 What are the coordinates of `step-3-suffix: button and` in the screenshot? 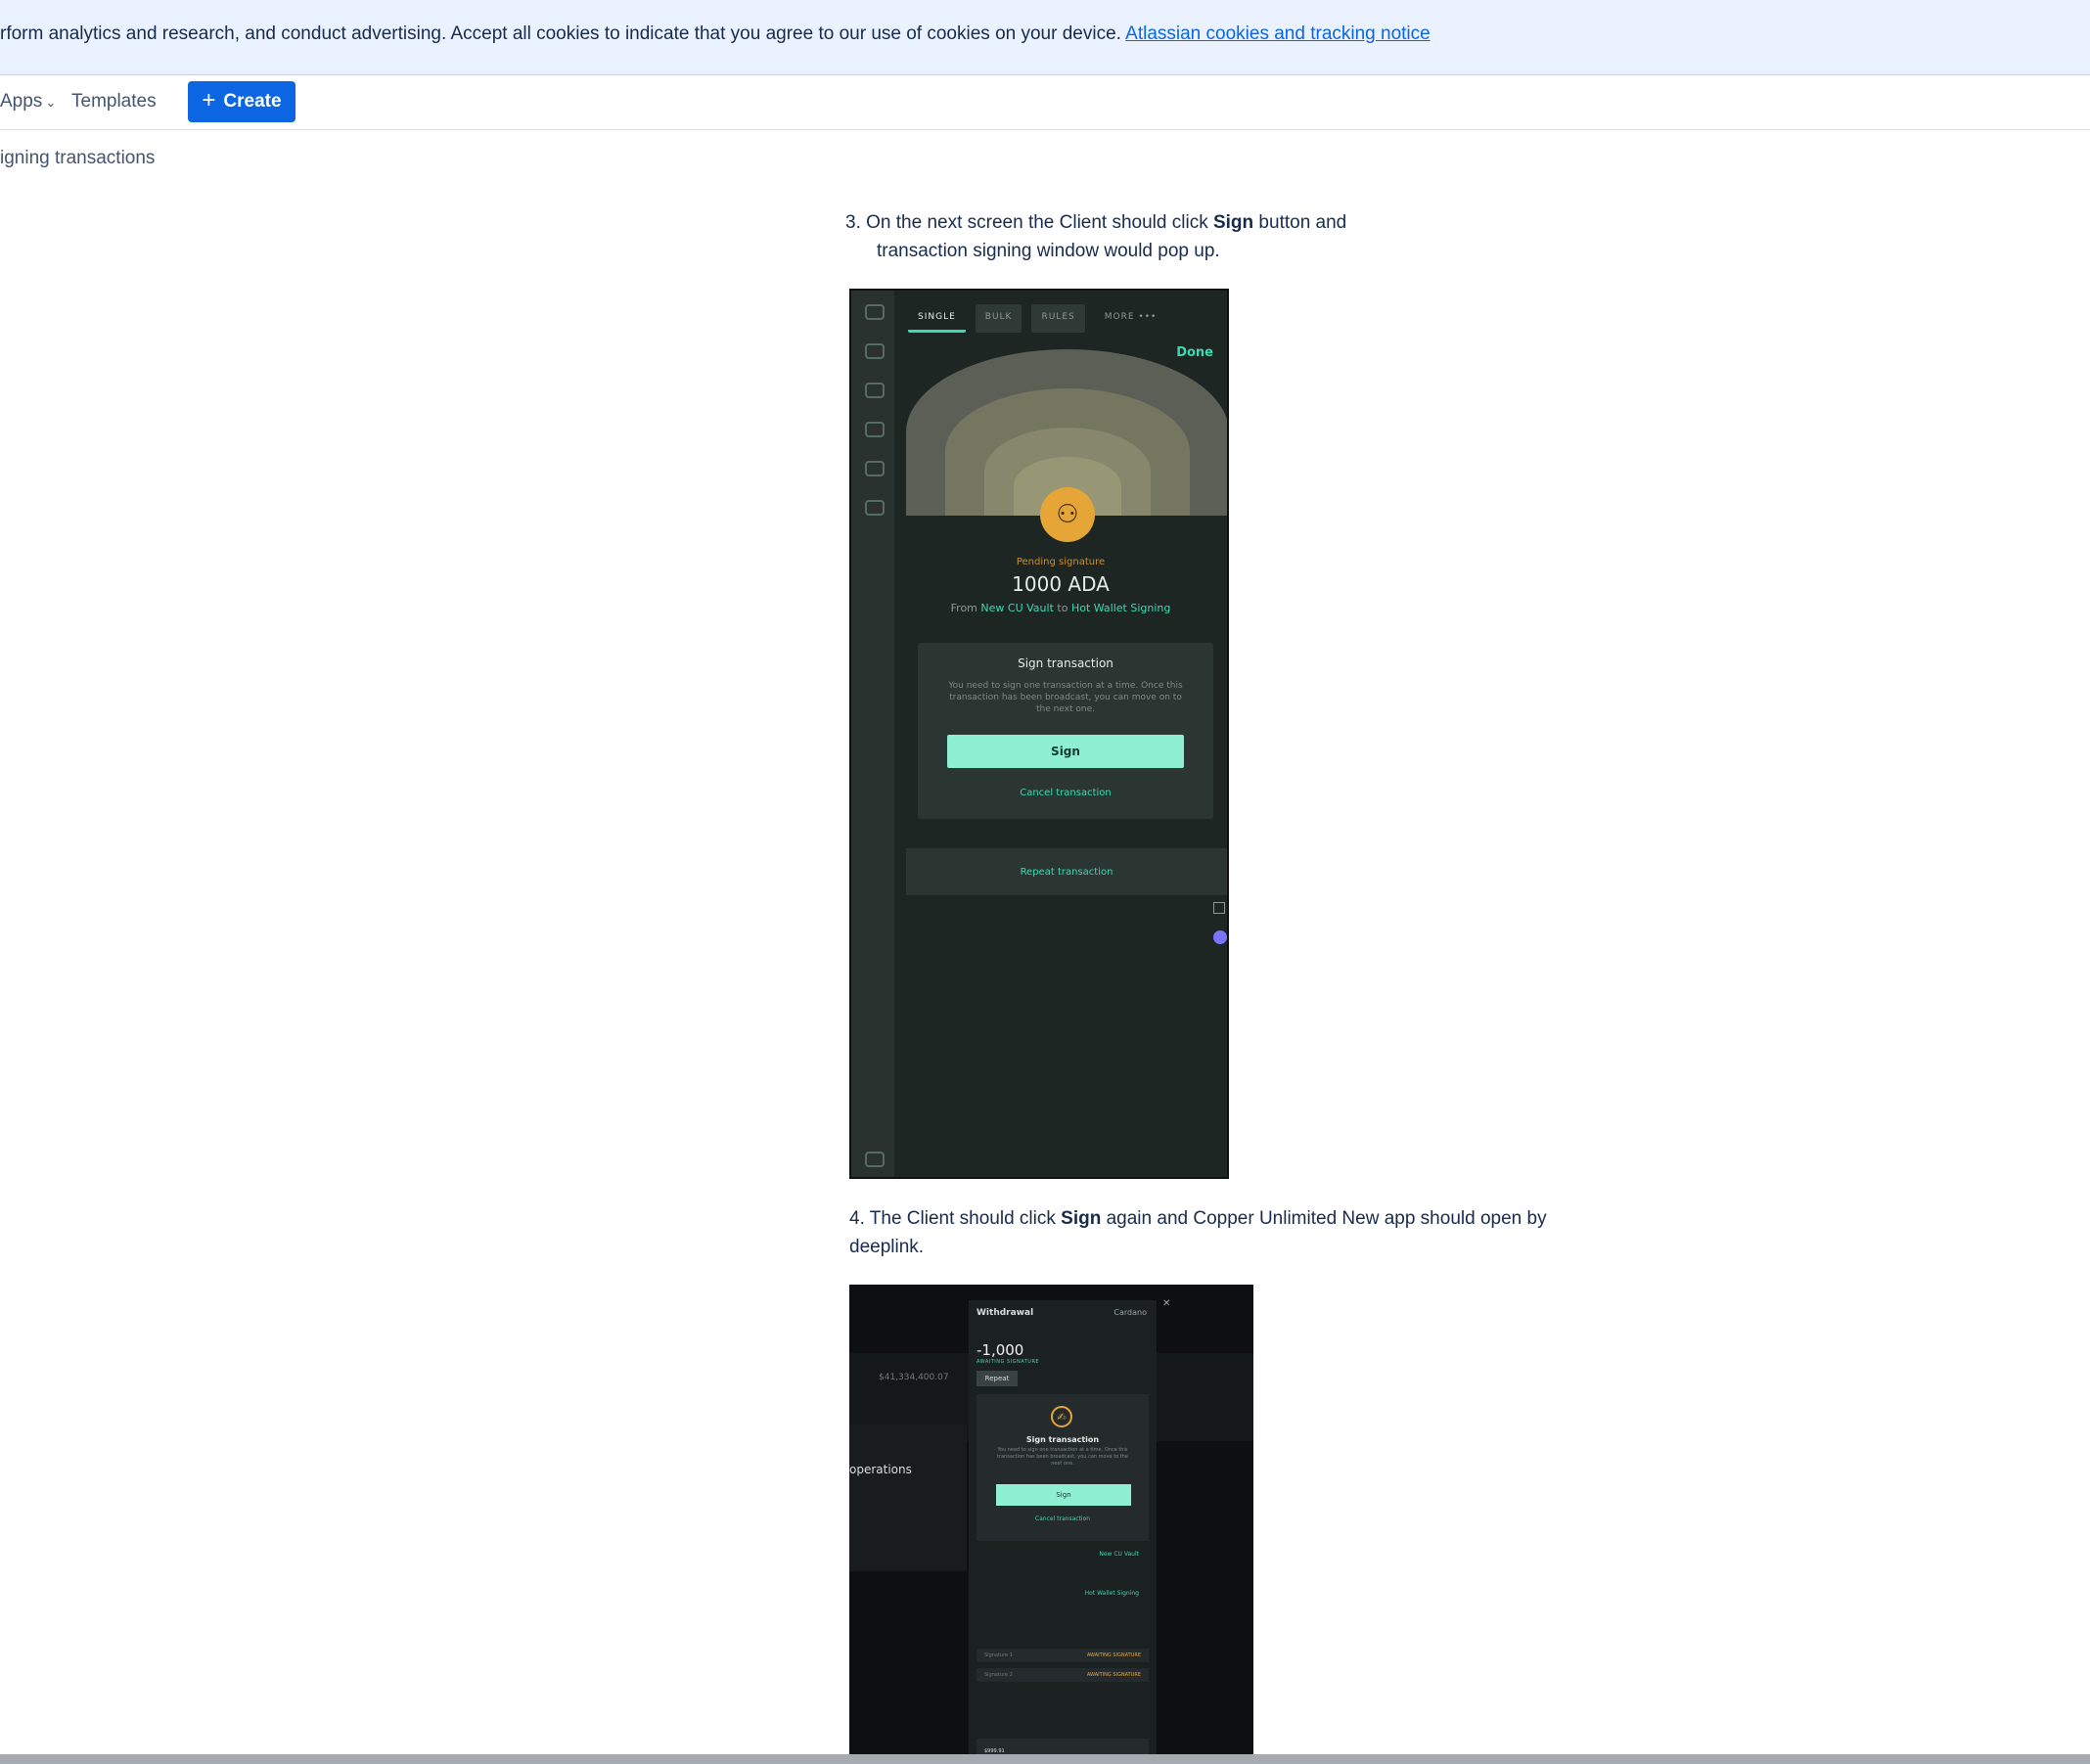 It's located at (1300, 223).